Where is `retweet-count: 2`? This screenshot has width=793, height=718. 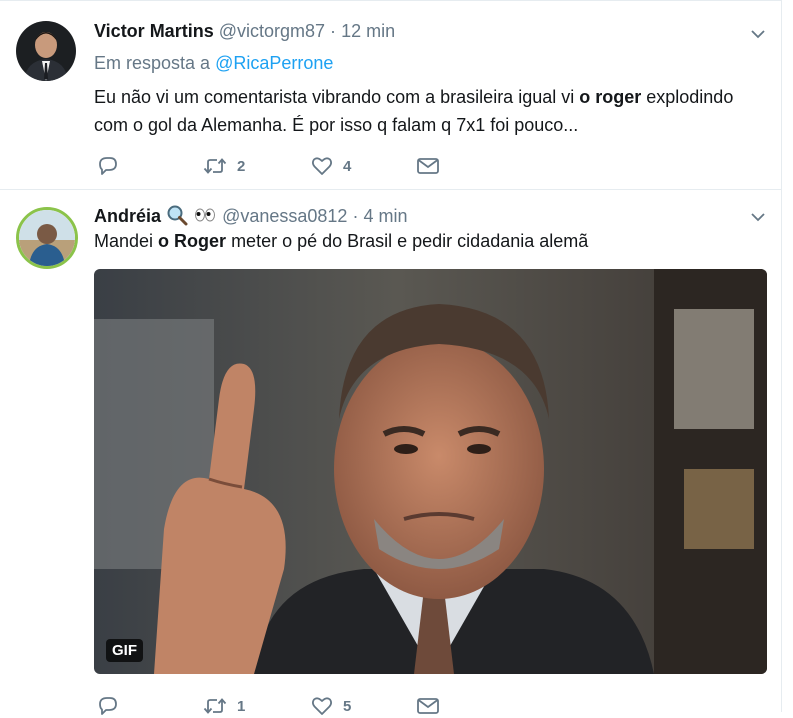
retweet-count: 2 is located at coordinates (241, 166).